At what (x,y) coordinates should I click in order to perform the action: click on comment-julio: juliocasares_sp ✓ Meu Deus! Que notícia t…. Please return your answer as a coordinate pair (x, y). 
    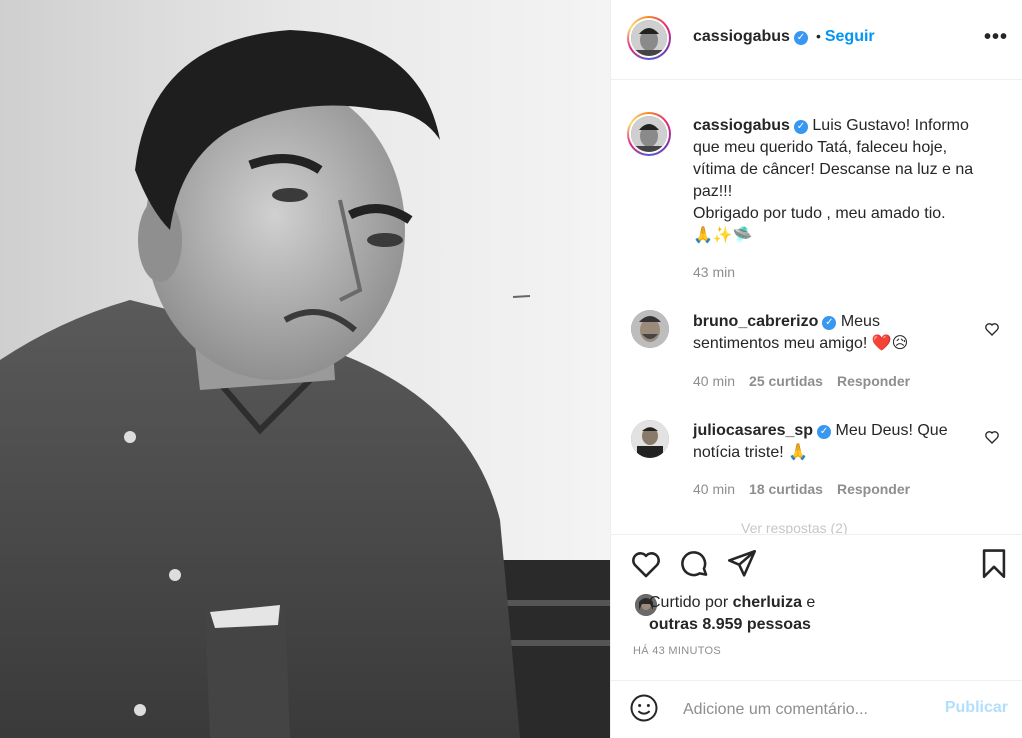
    Looking at the image, I should click on (843, 442).